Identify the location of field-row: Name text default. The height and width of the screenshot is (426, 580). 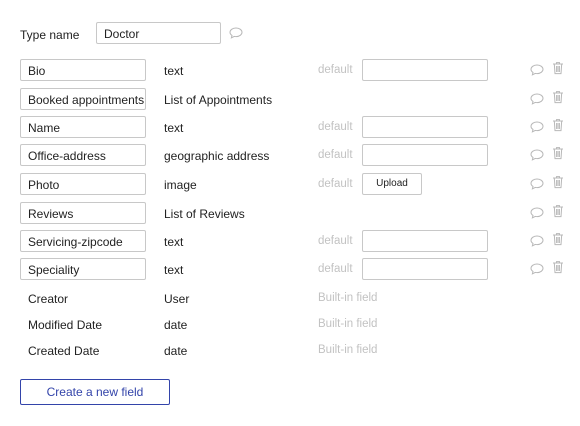
(297, 127).